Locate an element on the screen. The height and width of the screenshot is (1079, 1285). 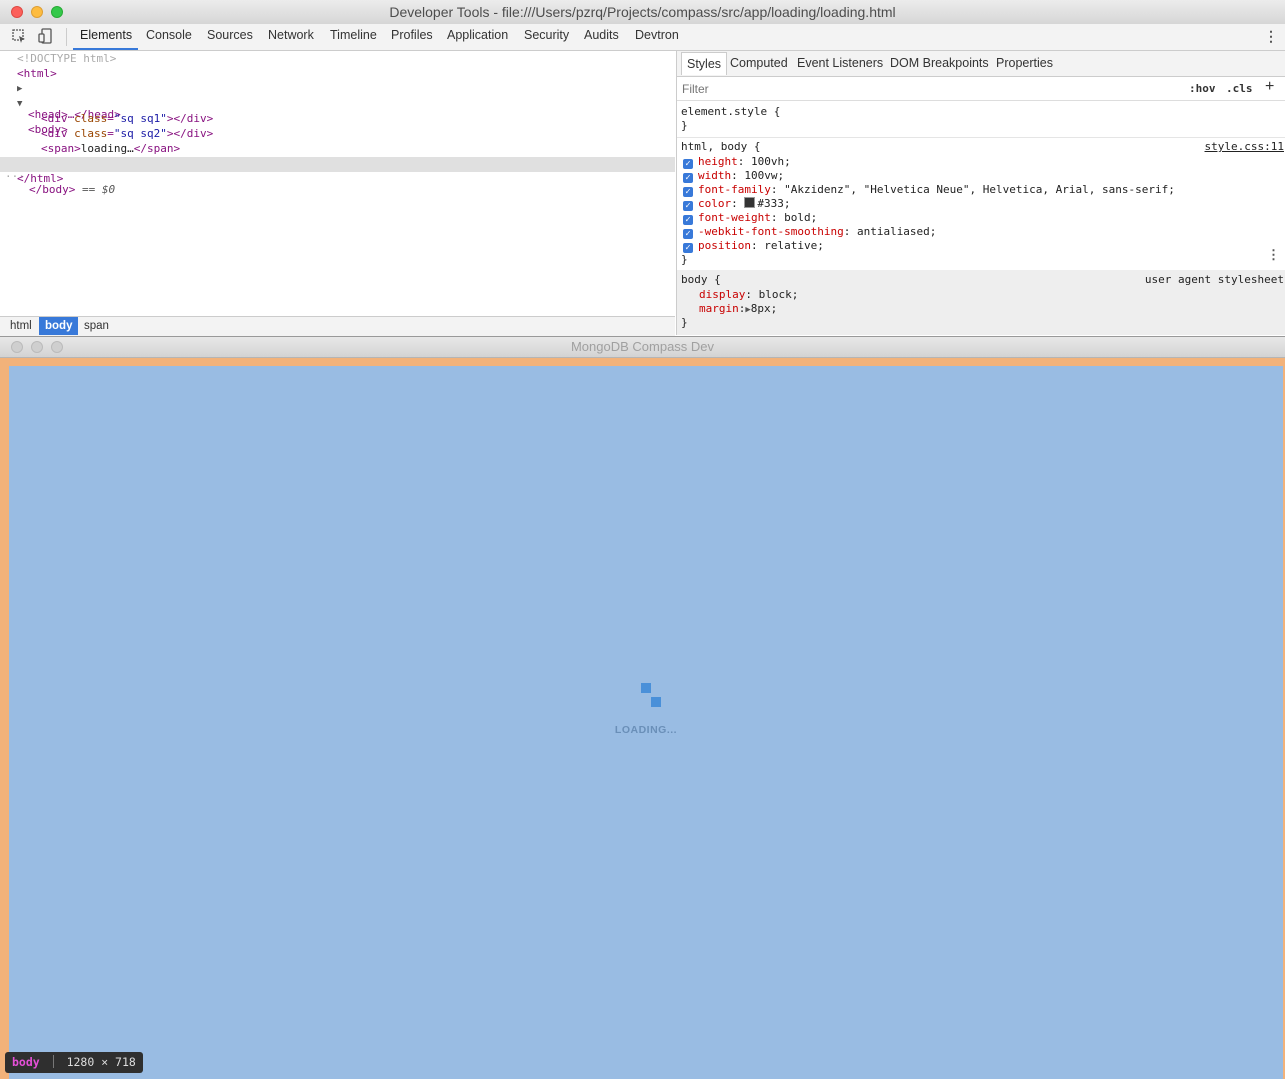
rule1-prop-color: ✓ color: #333; is located at coordinates (737, 204).